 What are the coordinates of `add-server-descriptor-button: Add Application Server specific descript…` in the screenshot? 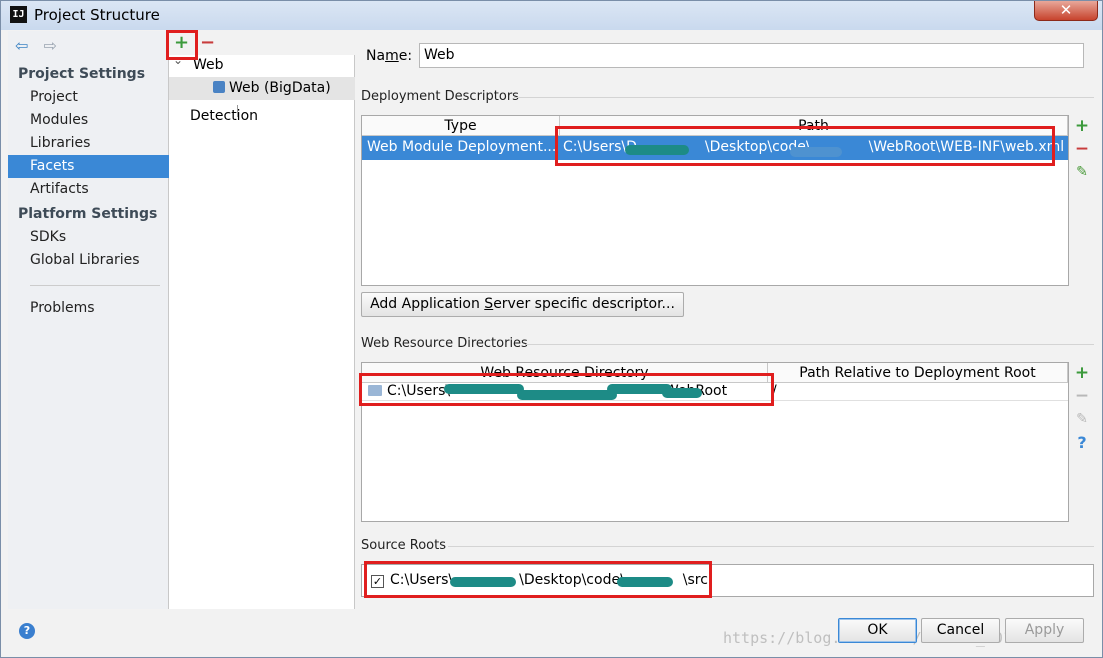 It's located at (522, 304).